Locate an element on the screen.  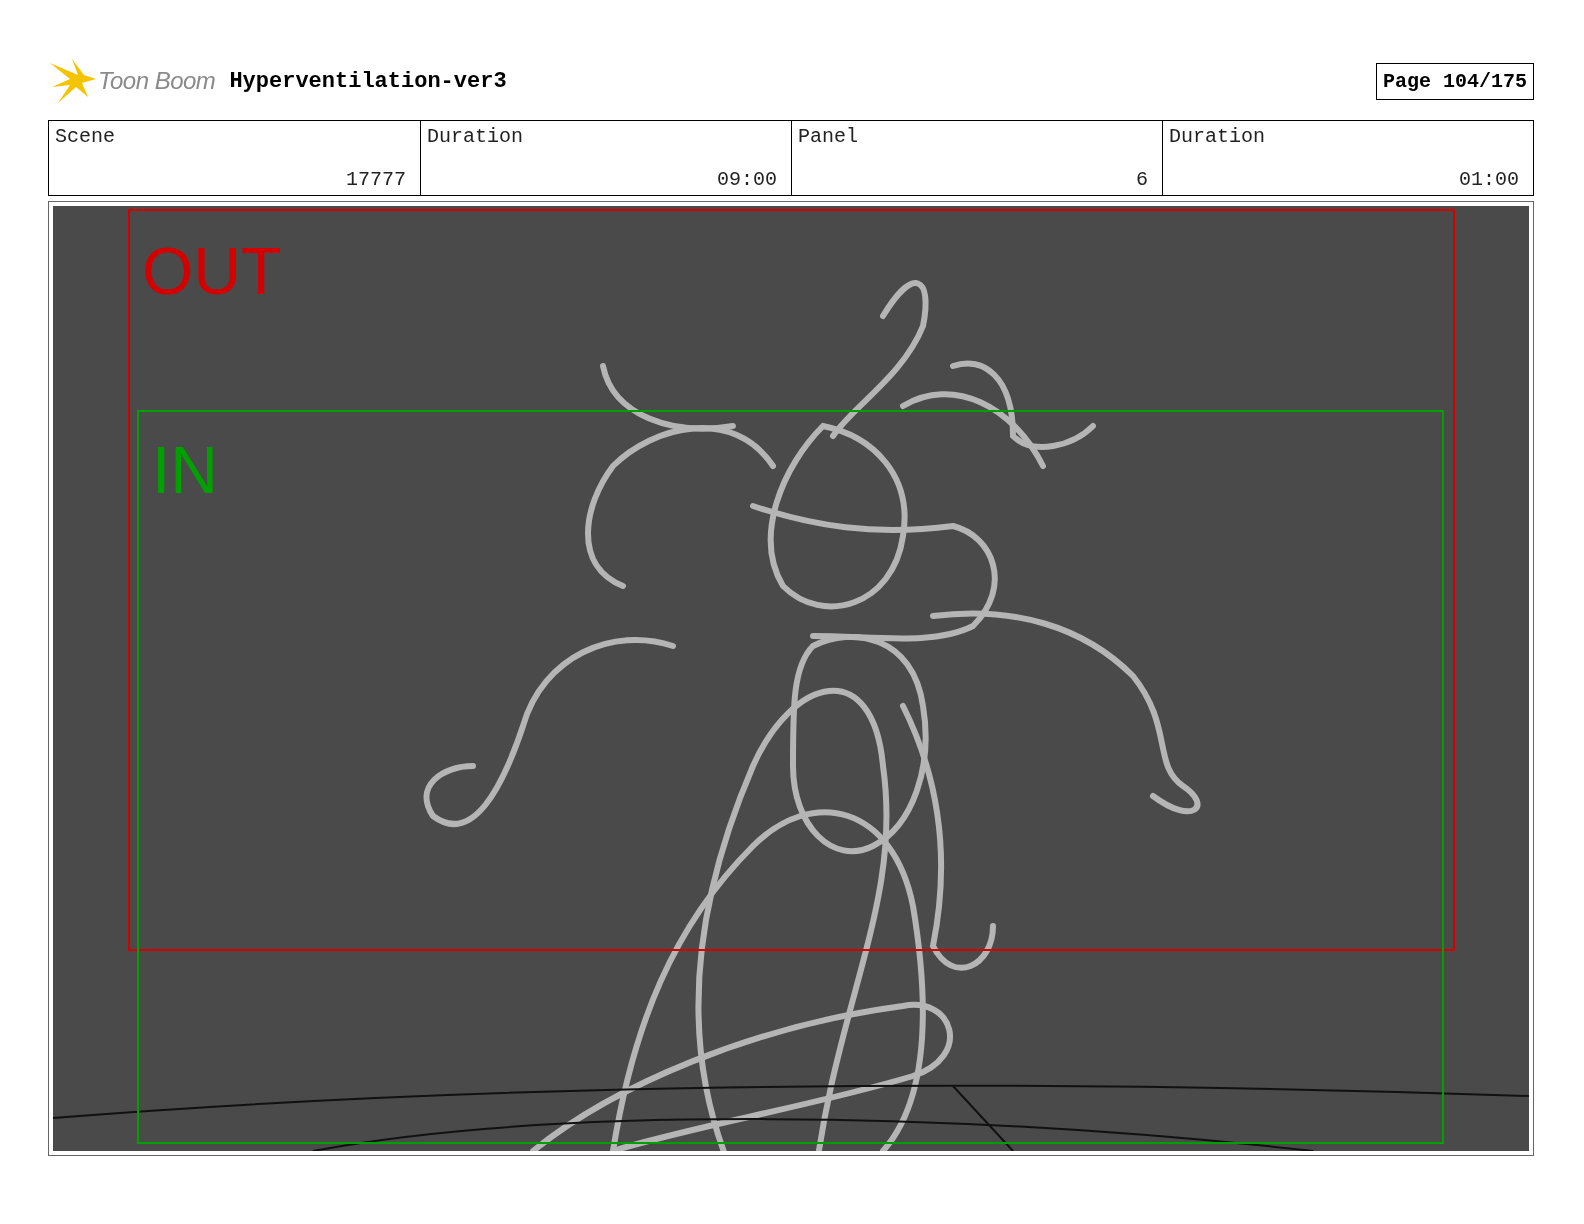
field-value: 09:00 is located at coordinates (747, 179).